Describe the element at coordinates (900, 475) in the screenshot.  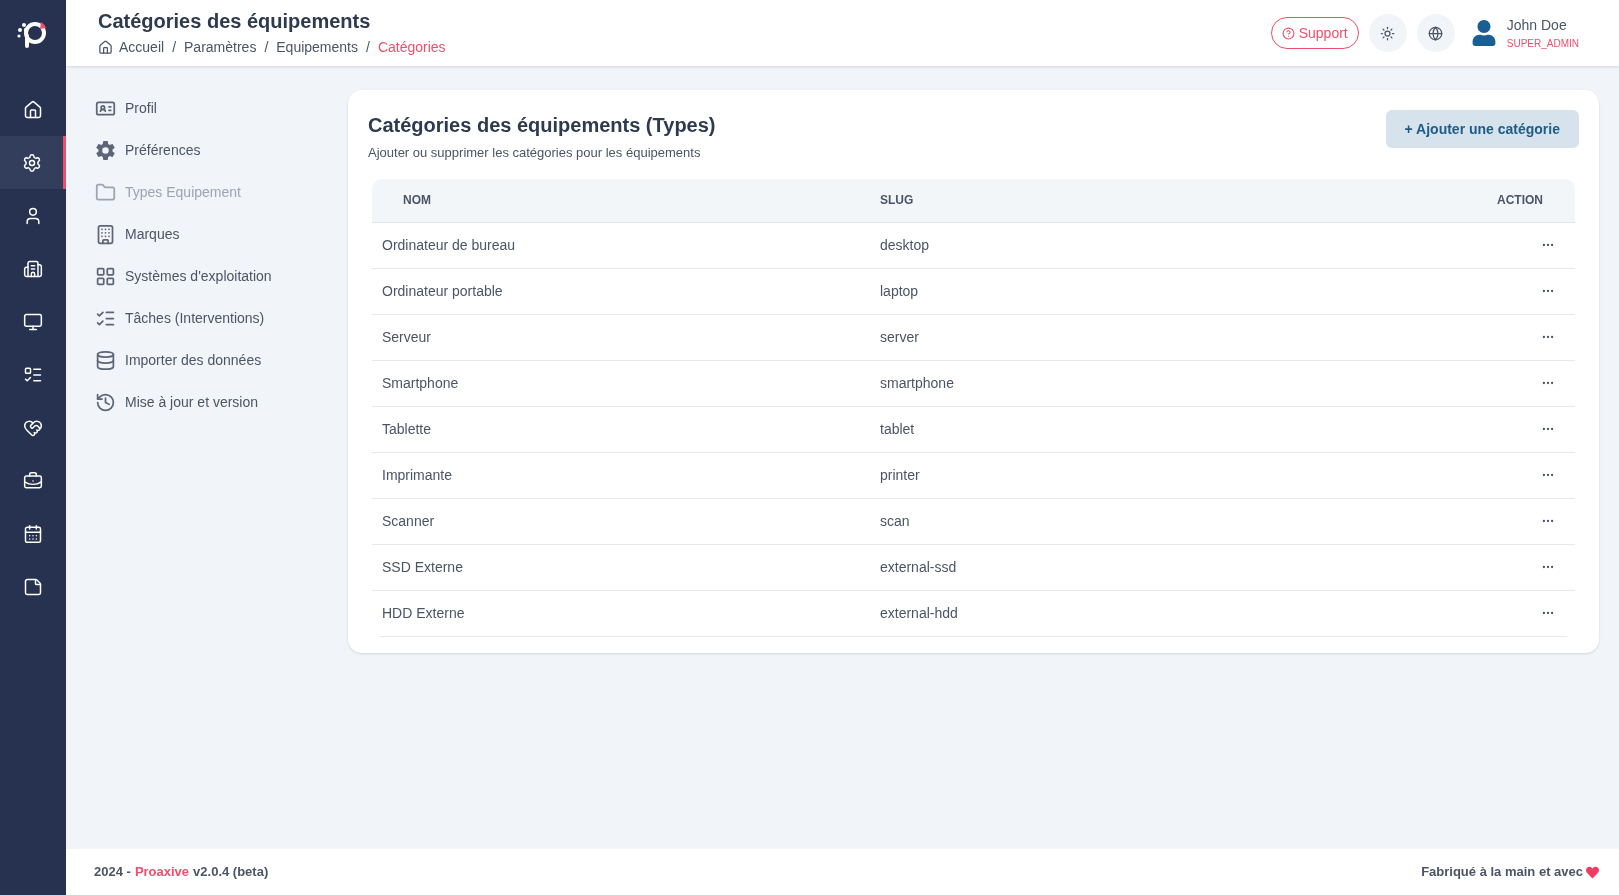
I see `table-cell-text: printer` at that location.